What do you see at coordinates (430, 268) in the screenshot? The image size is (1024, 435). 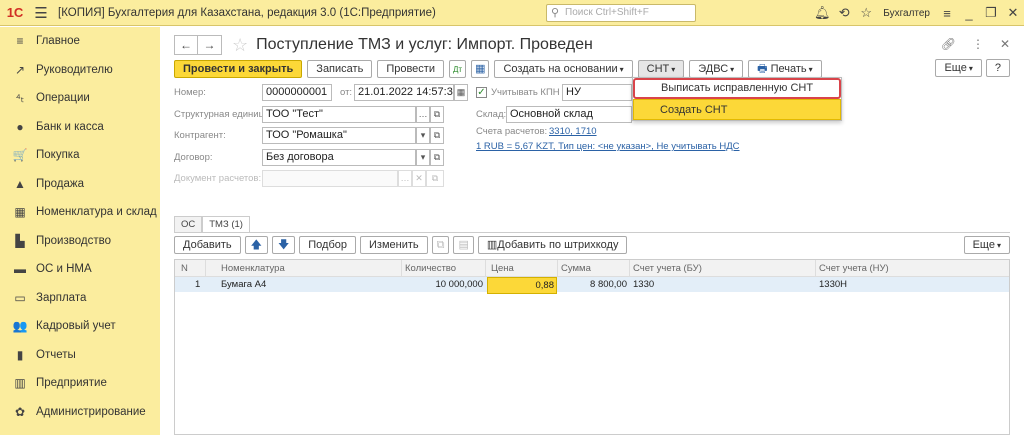 I see `column-header-qty: Количество` at bounding box center [430, 268].